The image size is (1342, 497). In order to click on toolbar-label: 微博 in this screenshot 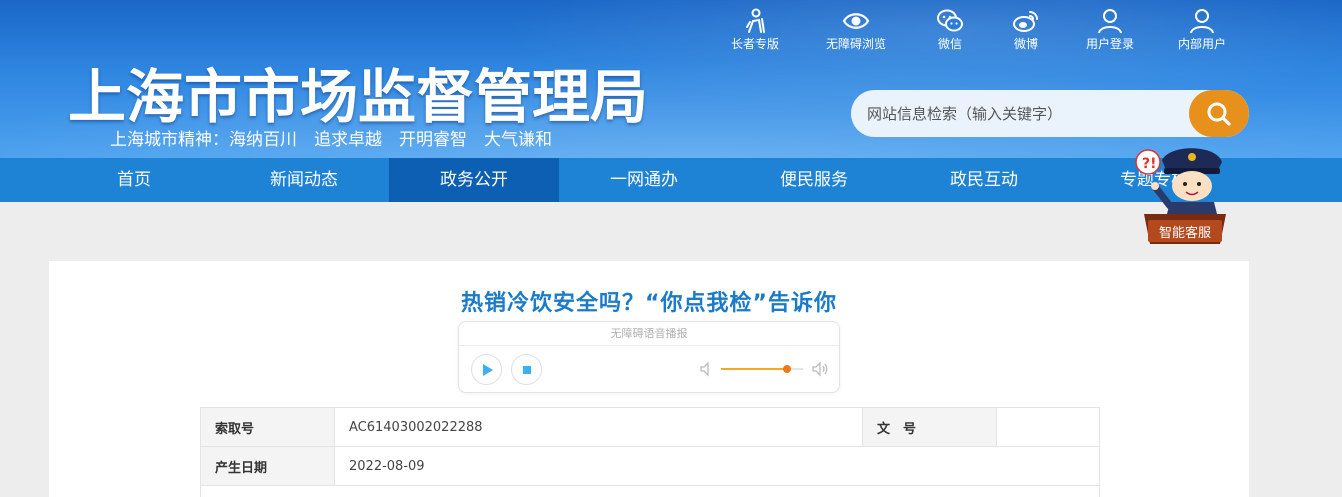, I will do `click(1025, 44)`.